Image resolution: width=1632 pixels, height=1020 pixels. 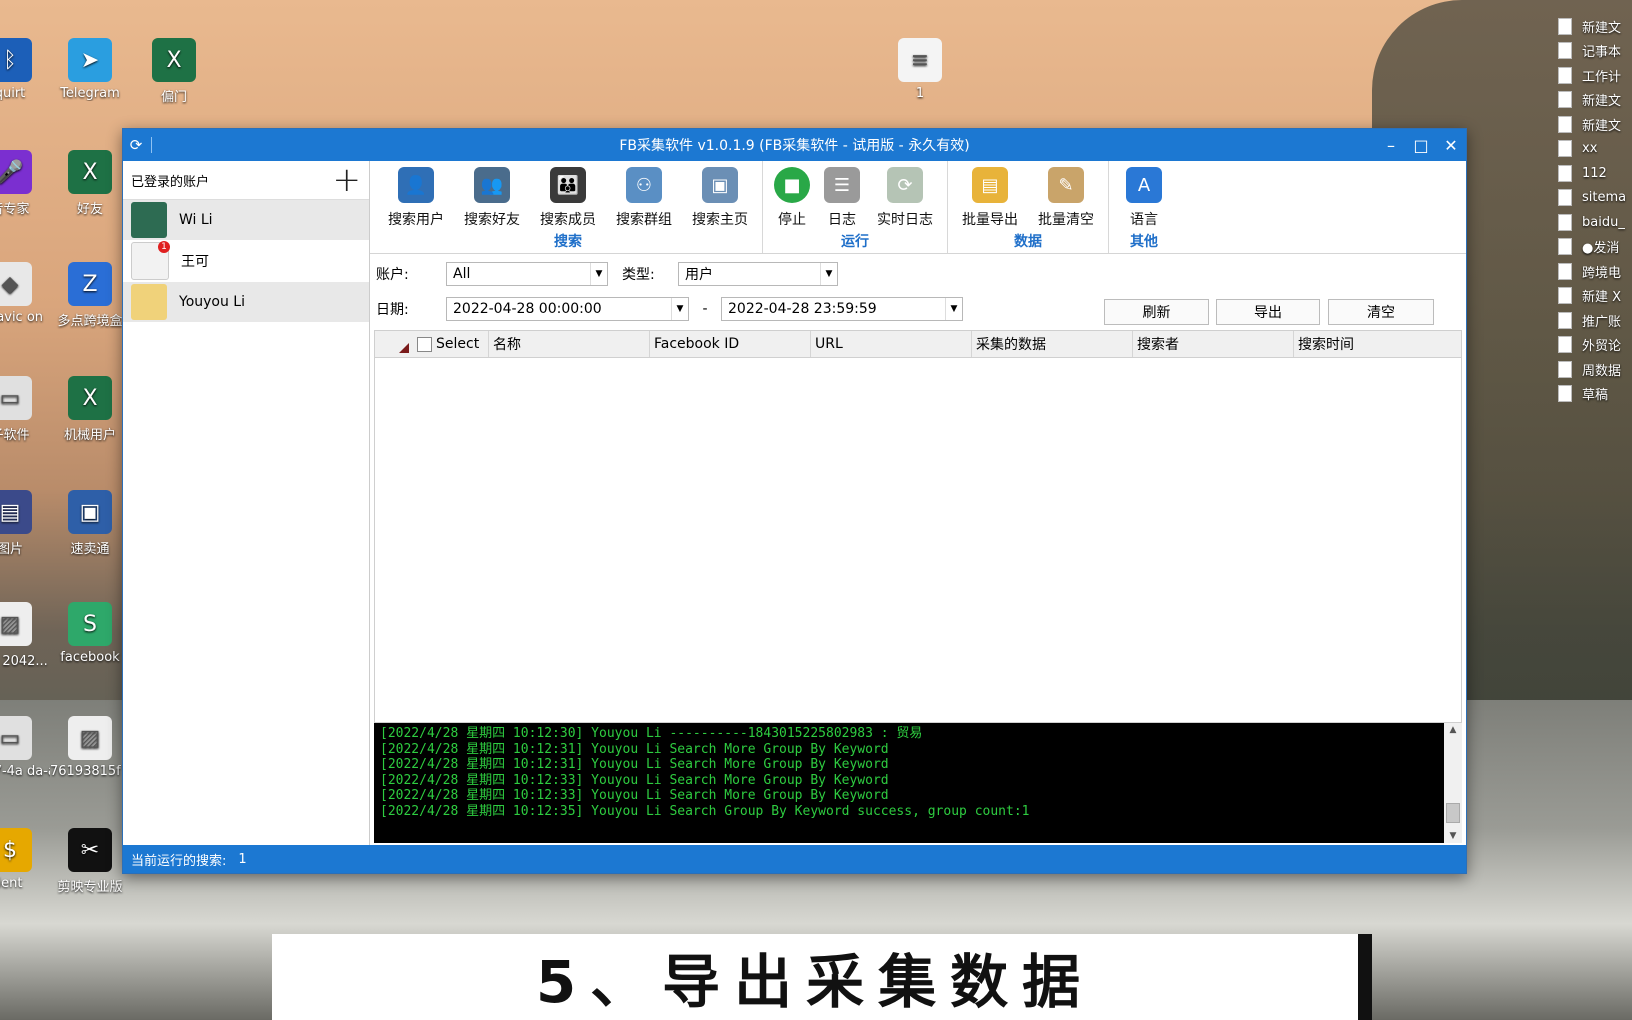 What do you see at coordinates (492, 195) in the screenshot?
I see `search-friends-button: 👥 搜索好友` at bounding box center [492, 195].